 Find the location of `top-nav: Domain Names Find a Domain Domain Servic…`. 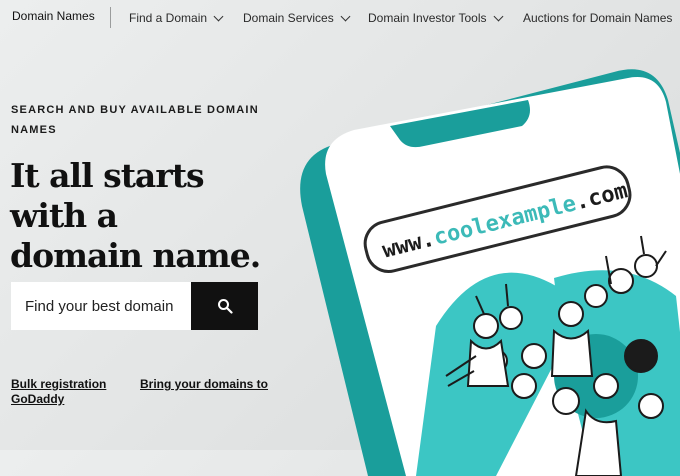

top-nav: Domain Names Find a Domain Domain Servic… is located at coordinates (340, 18).